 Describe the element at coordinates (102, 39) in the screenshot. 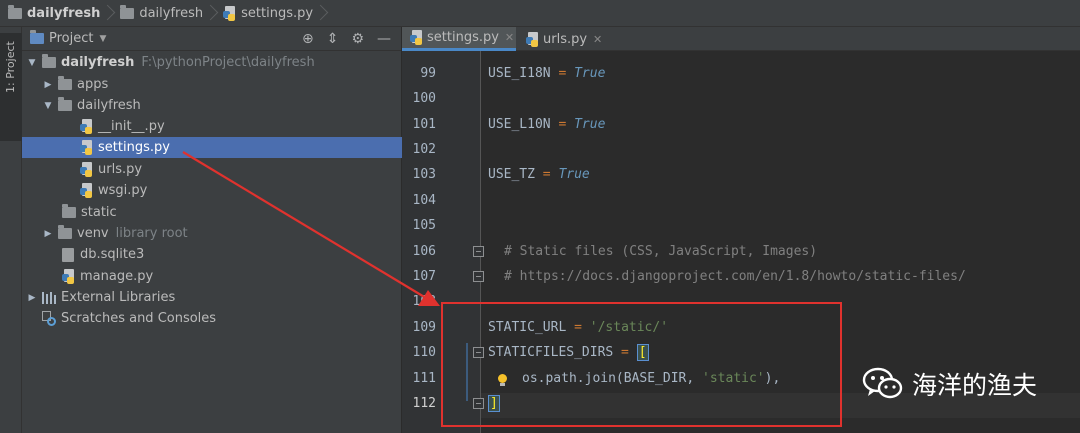

I see `chevron-down-icon: ▼` at that location.